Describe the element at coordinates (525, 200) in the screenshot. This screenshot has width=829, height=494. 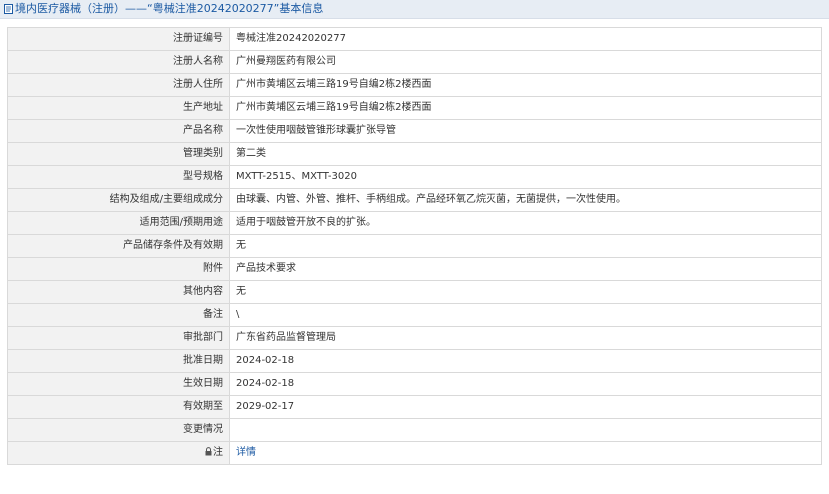
I see `field-value: 由球囊、内管、外管、推杆、手柄组成。产品经环氧乙烷灭菌，无菌提供，一次性使用。` at that location.